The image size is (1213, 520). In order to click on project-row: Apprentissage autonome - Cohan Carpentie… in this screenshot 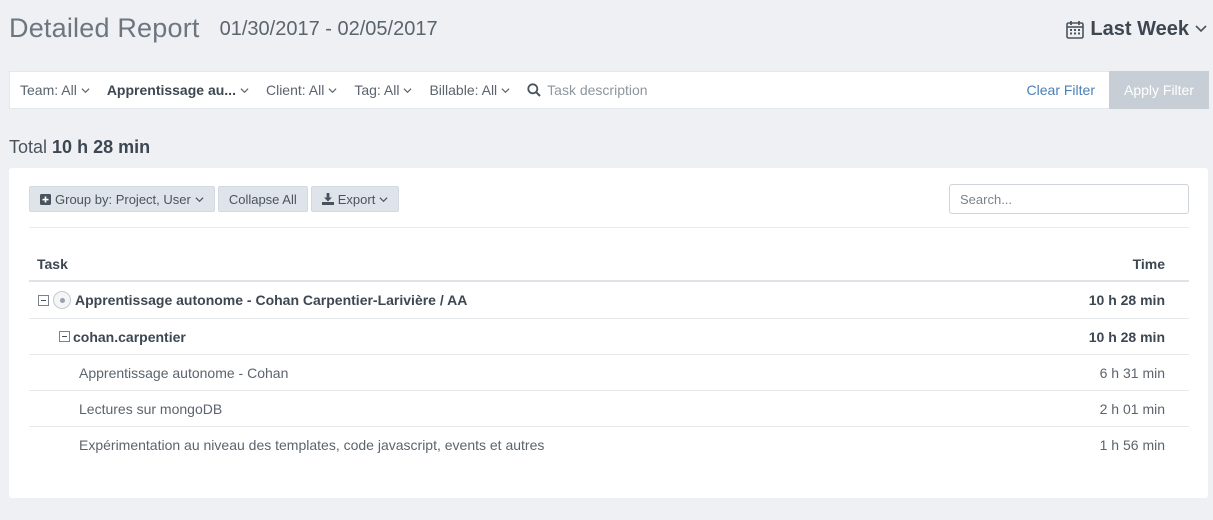, I will do `click(609, 300)`.